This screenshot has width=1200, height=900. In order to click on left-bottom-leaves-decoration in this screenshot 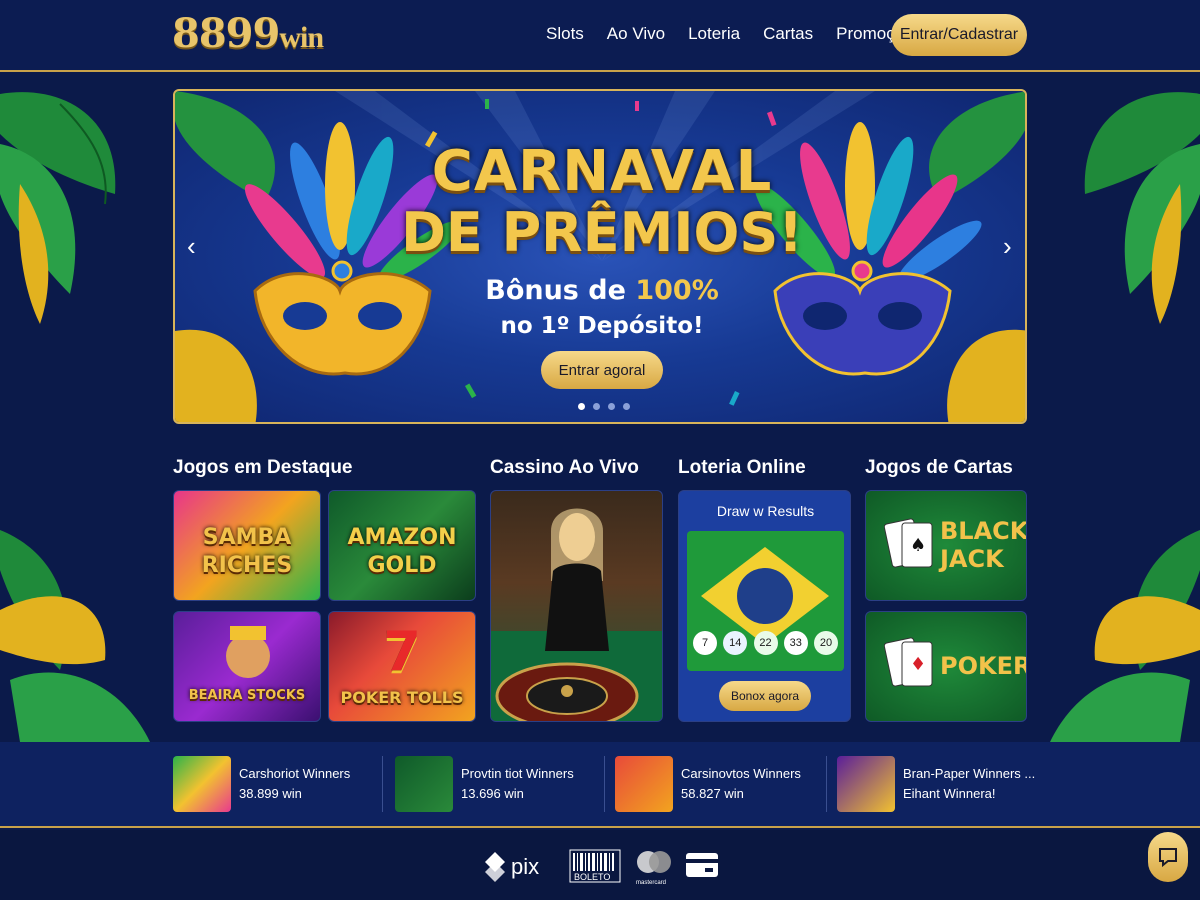, I will do `click(75, 636)`.